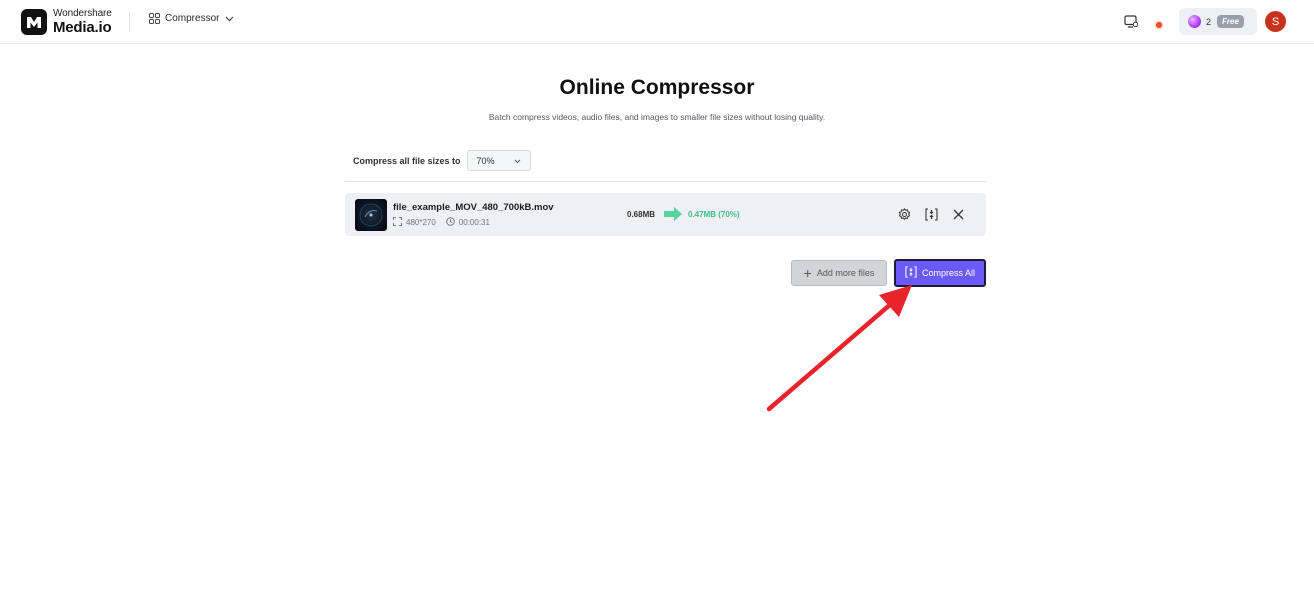 The height and width of the screenshot is (614, 1314). I want to click on logo-product-text: Media.io, so click(82, 27).